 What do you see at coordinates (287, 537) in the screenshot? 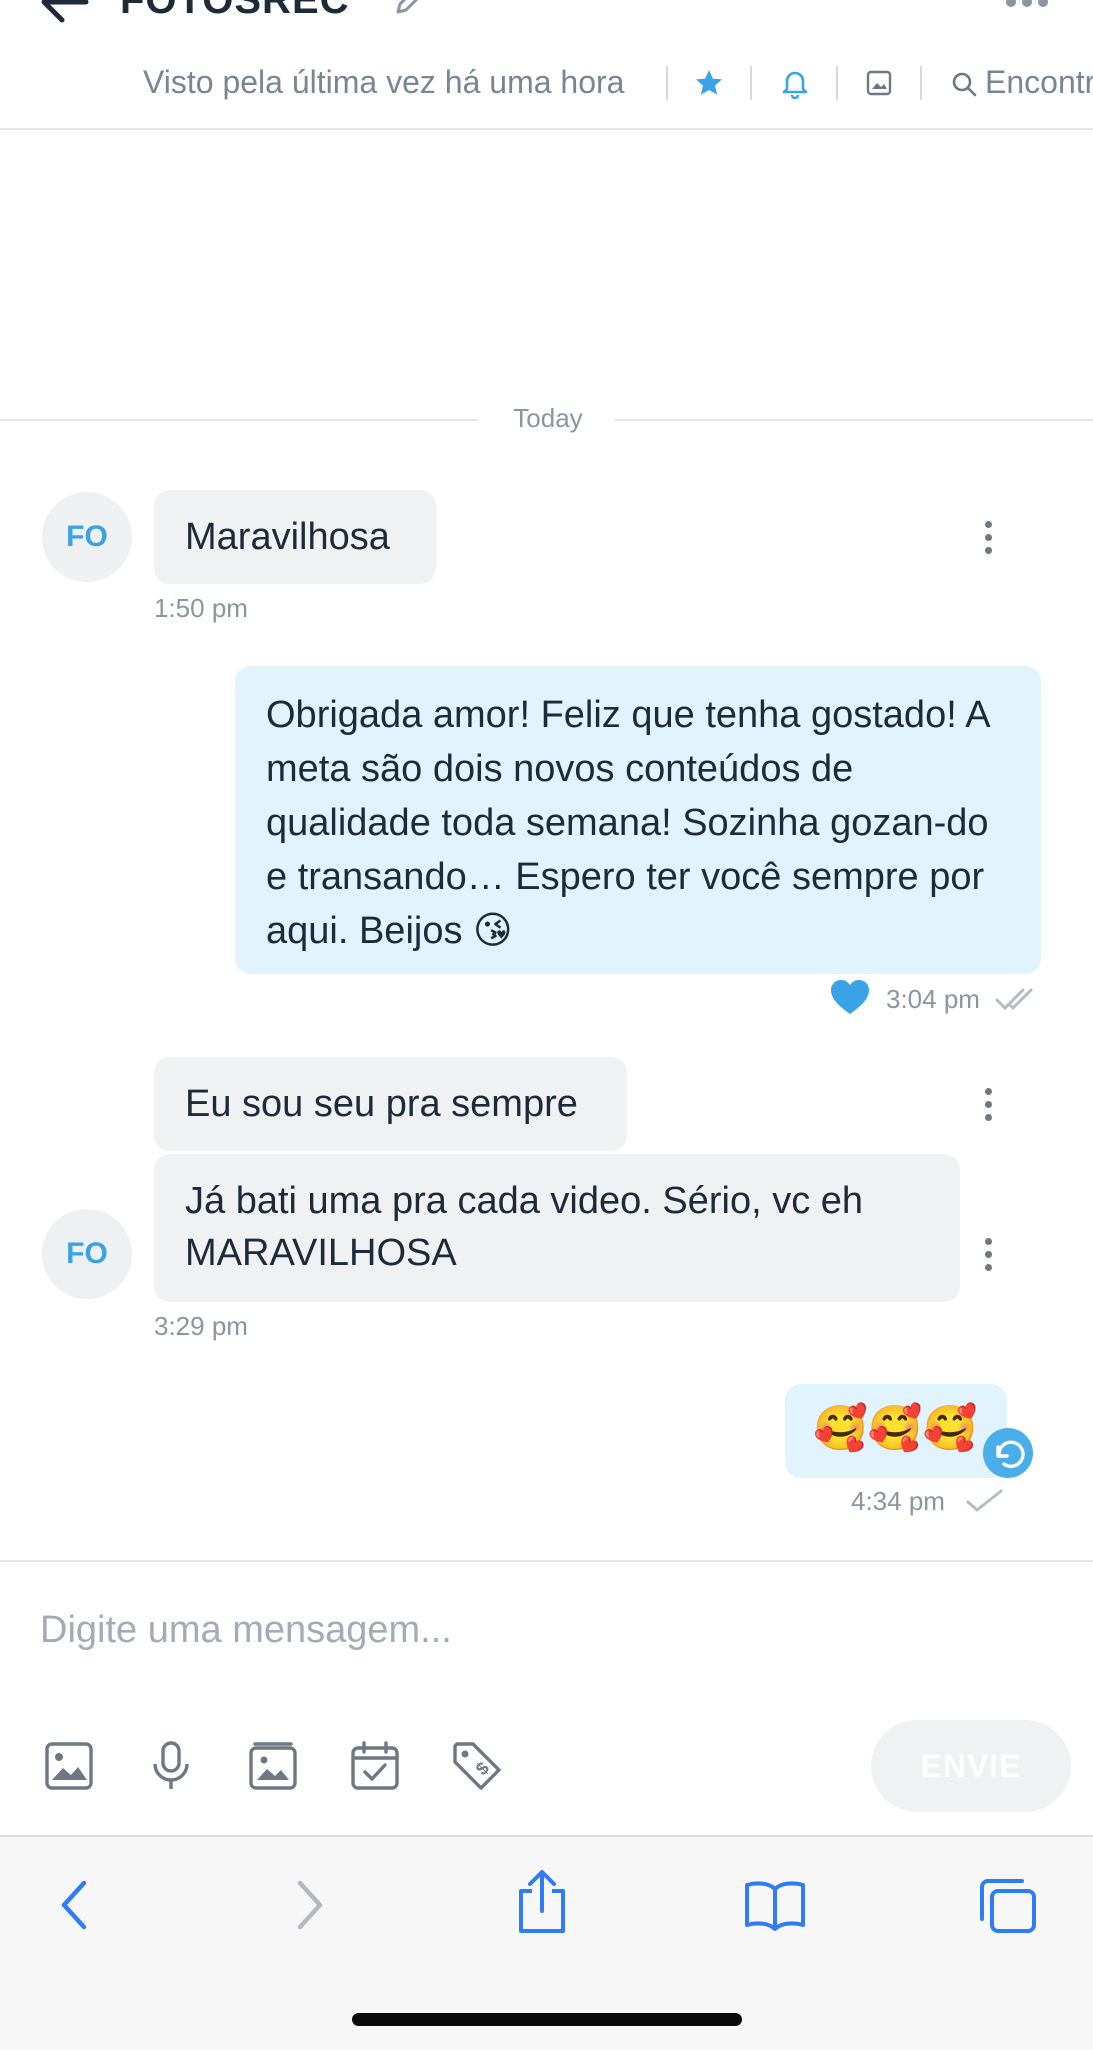
I see `message-text: Maravilhosa` at bounding box center [287, 537].